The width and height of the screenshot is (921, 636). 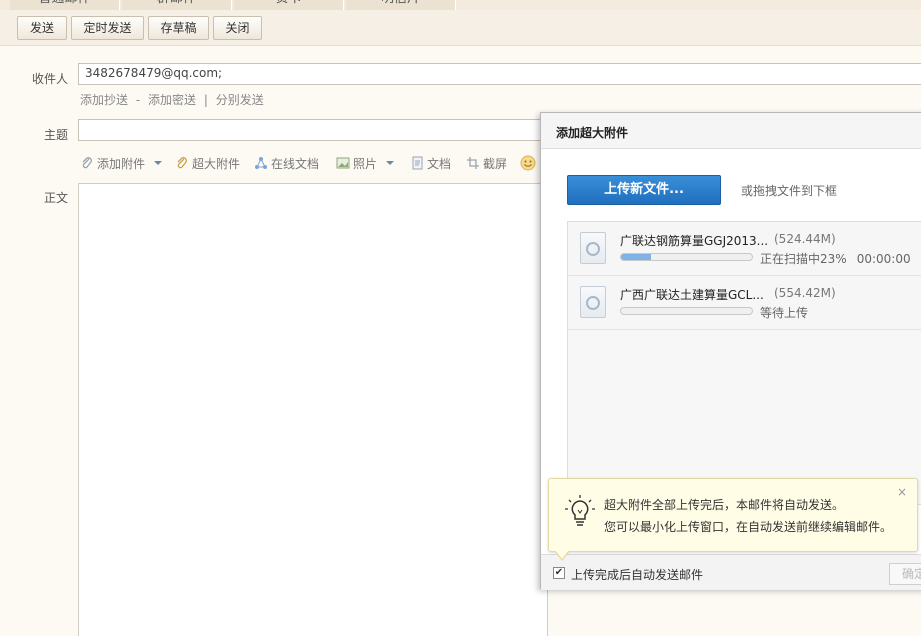 I want to click on recipient-links: 添加抄送 - 添加密送 | 分别发送, so click(x=172, y=99).